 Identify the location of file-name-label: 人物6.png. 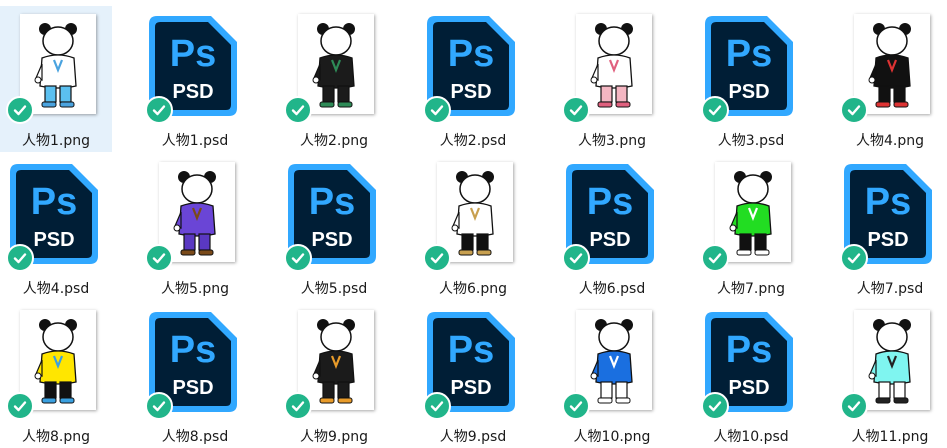
(472, 289).